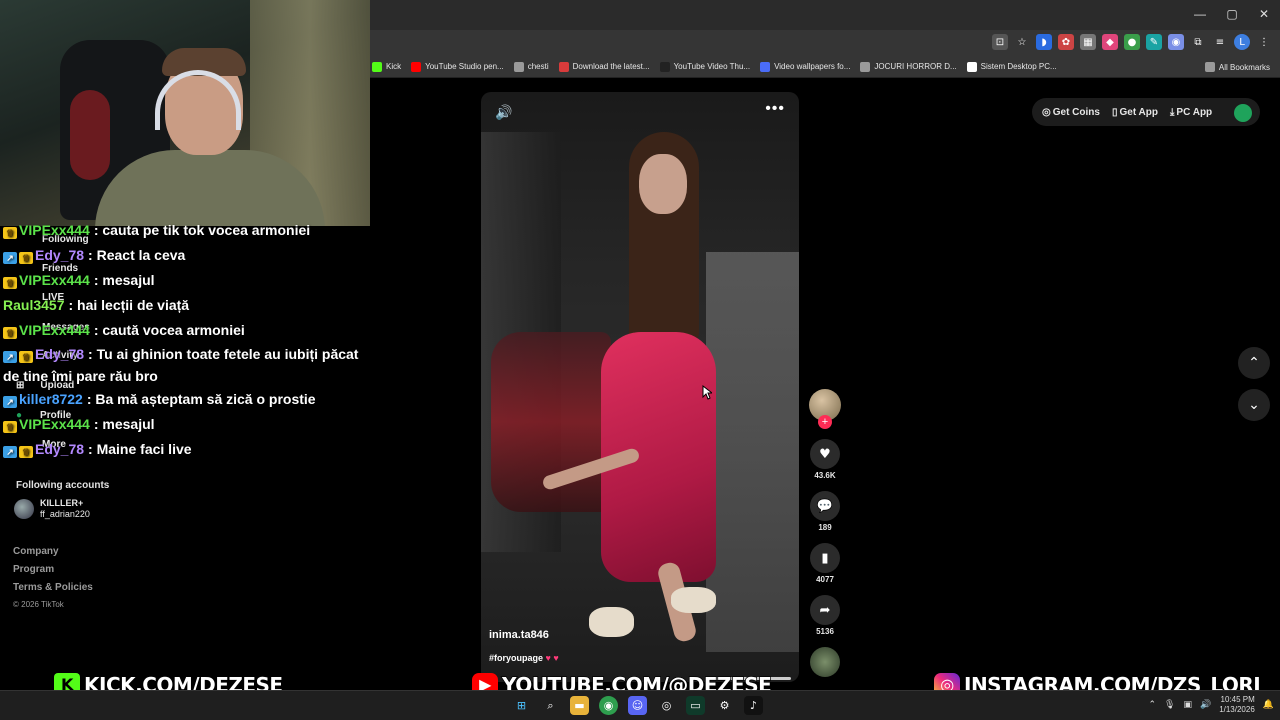 This screenshot has height=720, width=1280. What do you see at coordinates (1132, 42) in the screenshot?
I see `extension-icon: ●` at bounding box center [1132, 42].